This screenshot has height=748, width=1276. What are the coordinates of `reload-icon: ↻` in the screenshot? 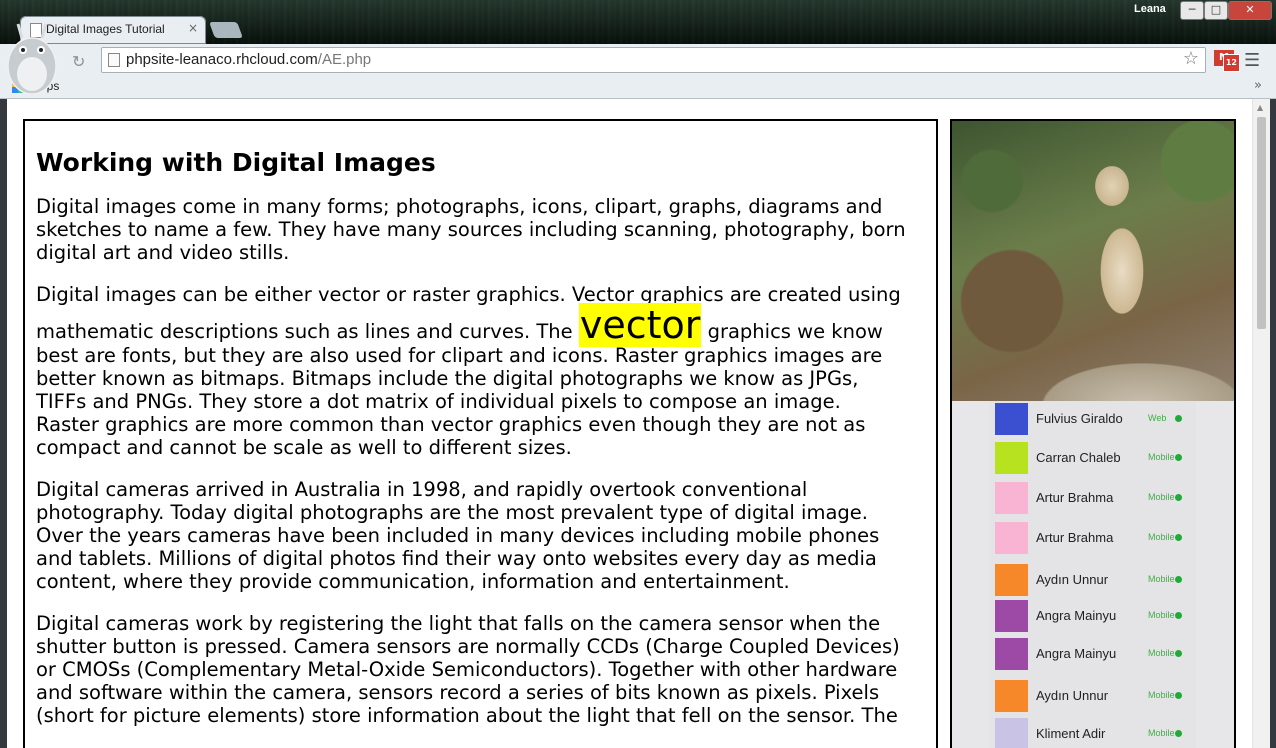 It's located at (78, 61).